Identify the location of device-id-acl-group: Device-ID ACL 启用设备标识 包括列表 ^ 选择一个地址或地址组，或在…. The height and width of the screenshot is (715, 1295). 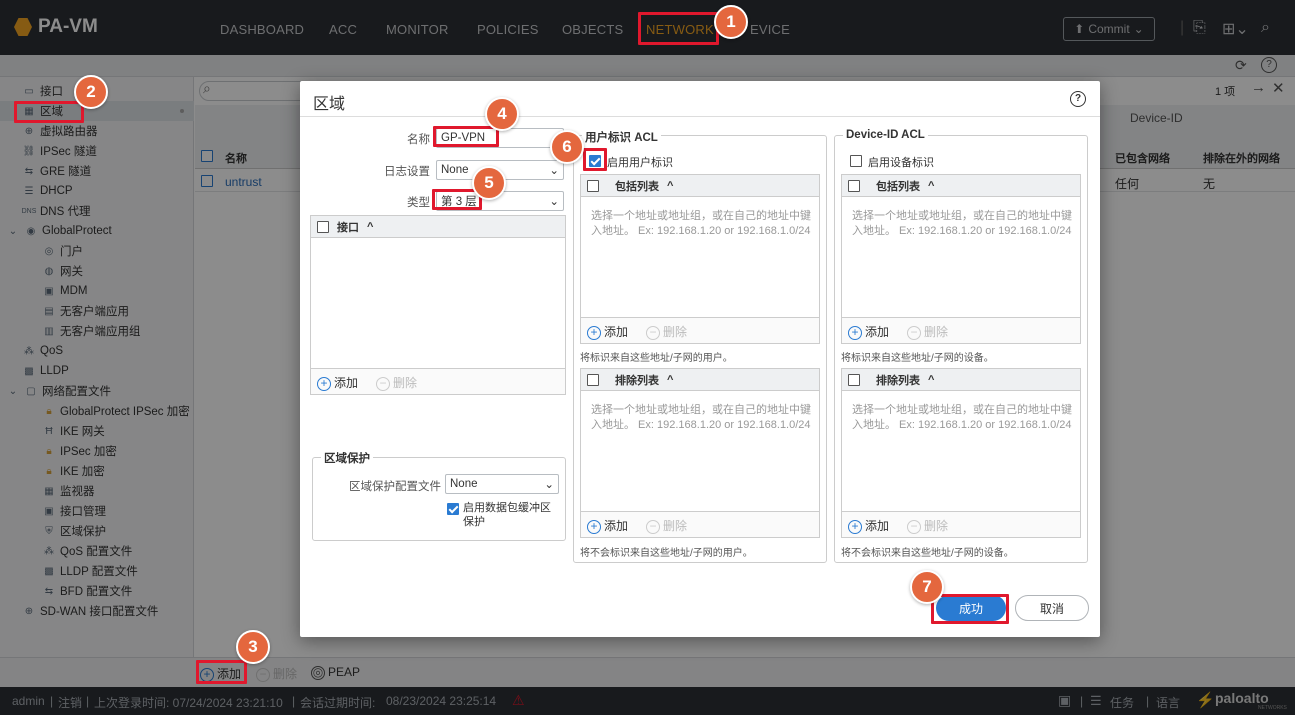
(961, 346).